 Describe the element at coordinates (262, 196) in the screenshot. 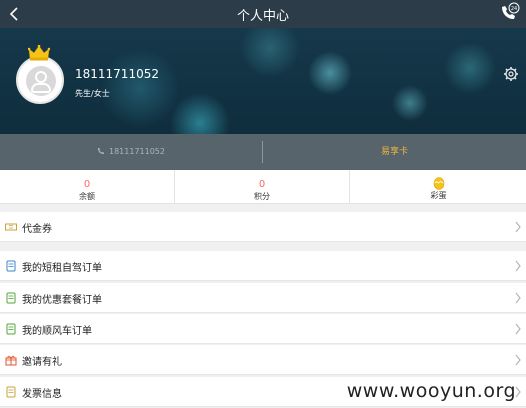

I see `points-label: 积分` at that location.